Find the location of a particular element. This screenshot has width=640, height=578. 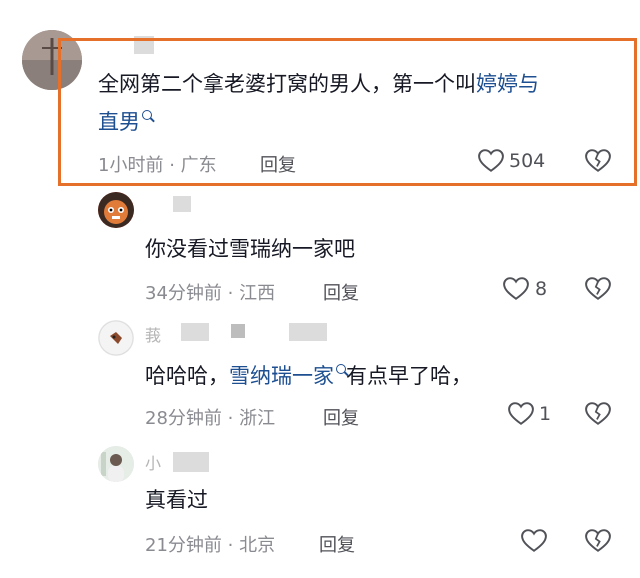

comment-meta: 34分钟前 · 江西 is located at coordinates (210, 292).